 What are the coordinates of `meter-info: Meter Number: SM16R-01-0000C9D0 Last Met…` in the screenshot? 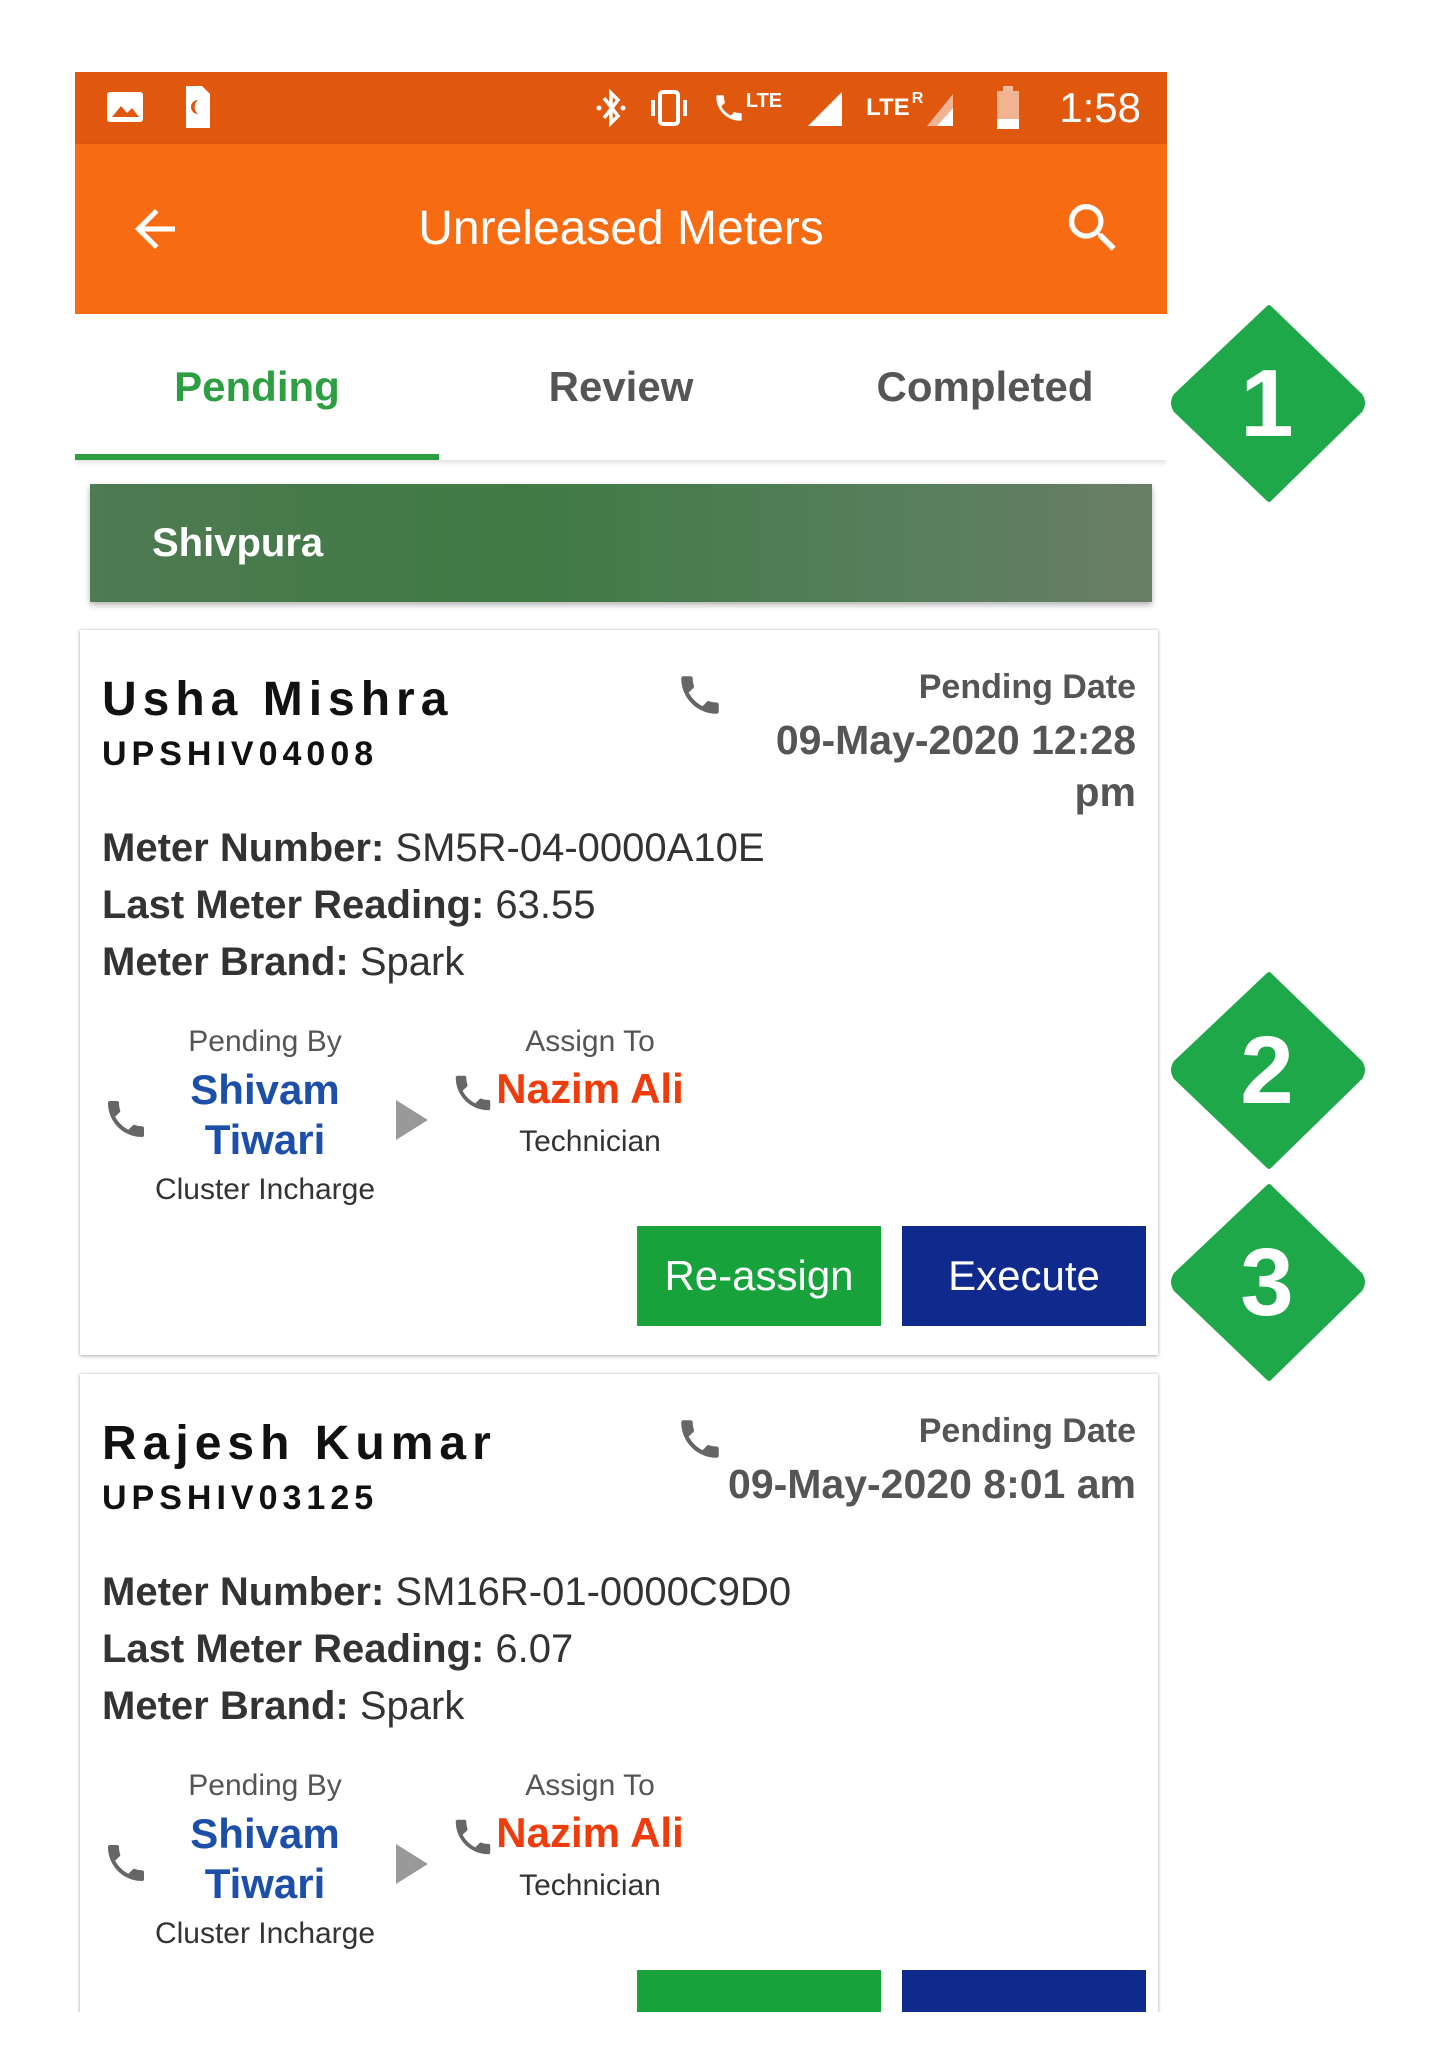 It's located at (446, 1649).